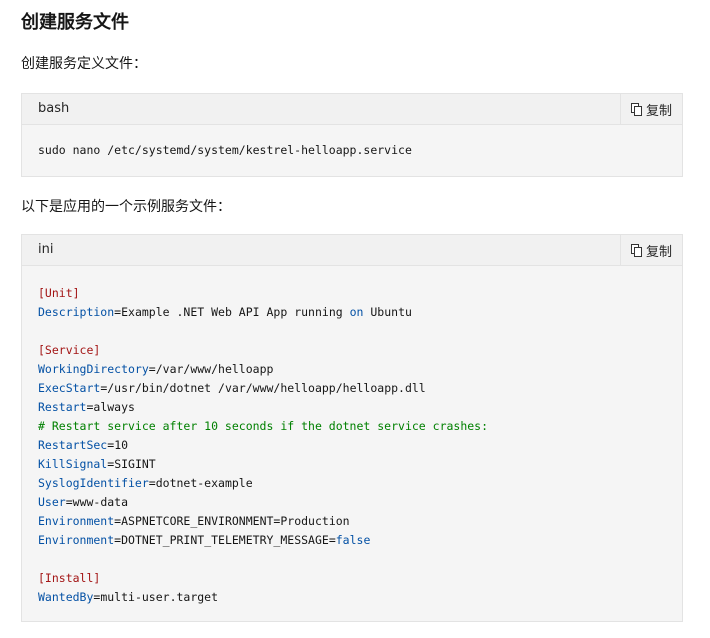 Image resolution: width=710 pixels, height=638 pixels. What do you see at coordinates (52, 502) in the screenshot?
I see `ini-key: User` at bounding box center [52, 502].